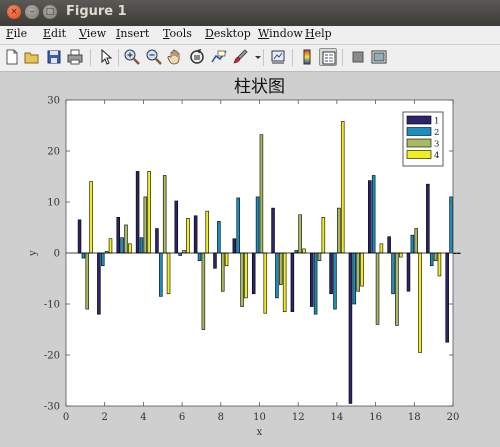 This screenshot has width=500, height=447. I want to click on menu-tools: Tools, so click(177, 33).